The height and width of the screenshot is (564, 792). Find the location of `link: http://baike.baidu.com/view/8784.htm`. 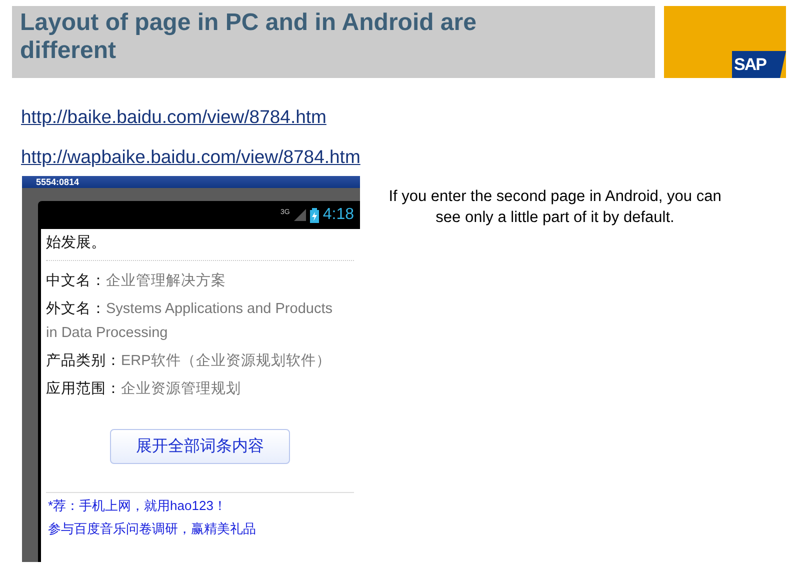

link: http://baike.baidu.com/view/8784.htm is located at coordinates (173, 117).